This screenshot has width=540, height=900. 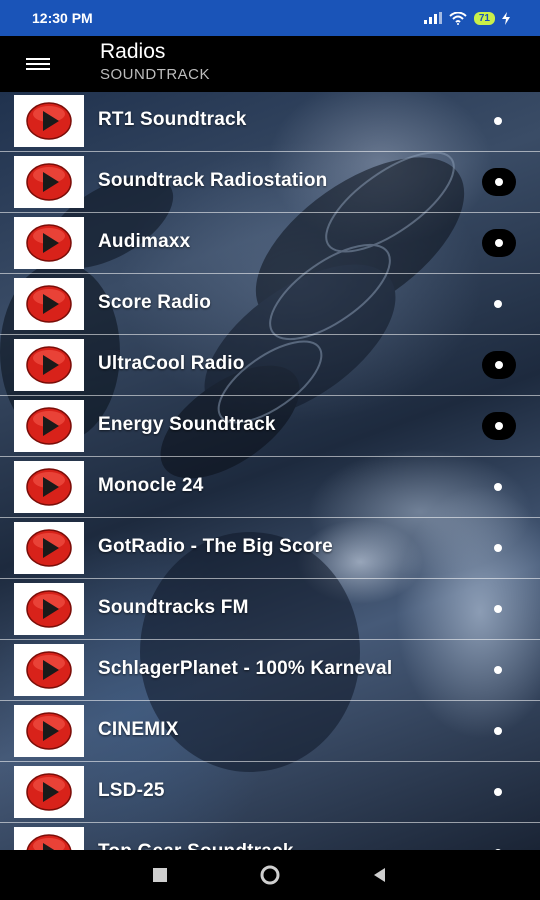 I want to click on station-name: Audimaxx, so click(x=144, y=241).